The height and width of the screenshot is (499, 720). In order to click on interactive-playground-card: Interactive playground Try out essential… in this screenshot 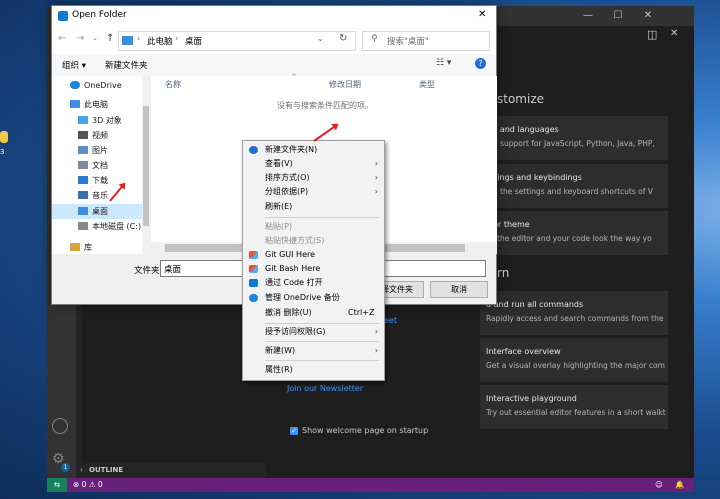, I will do `click(574, 407)`.